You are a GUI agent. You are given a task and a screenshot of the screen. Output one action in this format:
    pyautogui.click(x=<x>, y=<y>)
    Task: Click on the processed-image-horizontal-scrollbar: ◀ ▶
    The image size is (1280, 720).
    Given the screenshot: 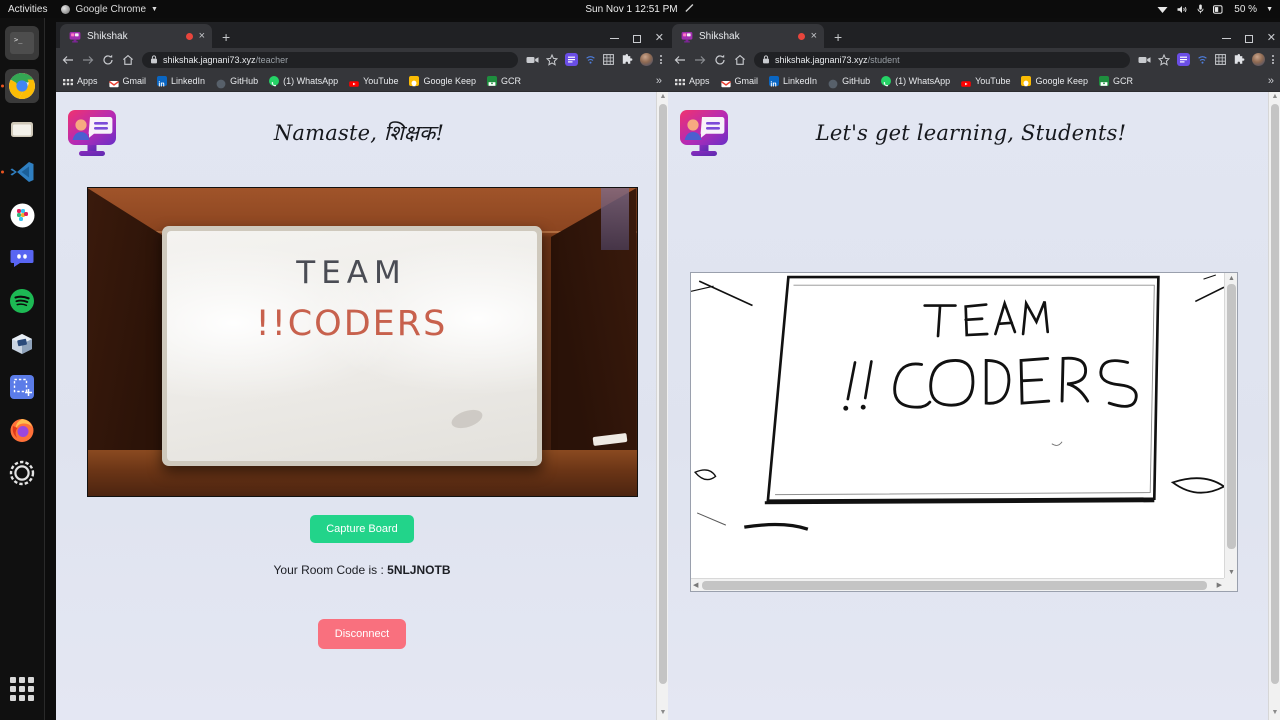 What is the action you would take?
    pyautogui.click(x=957, y=584)
    